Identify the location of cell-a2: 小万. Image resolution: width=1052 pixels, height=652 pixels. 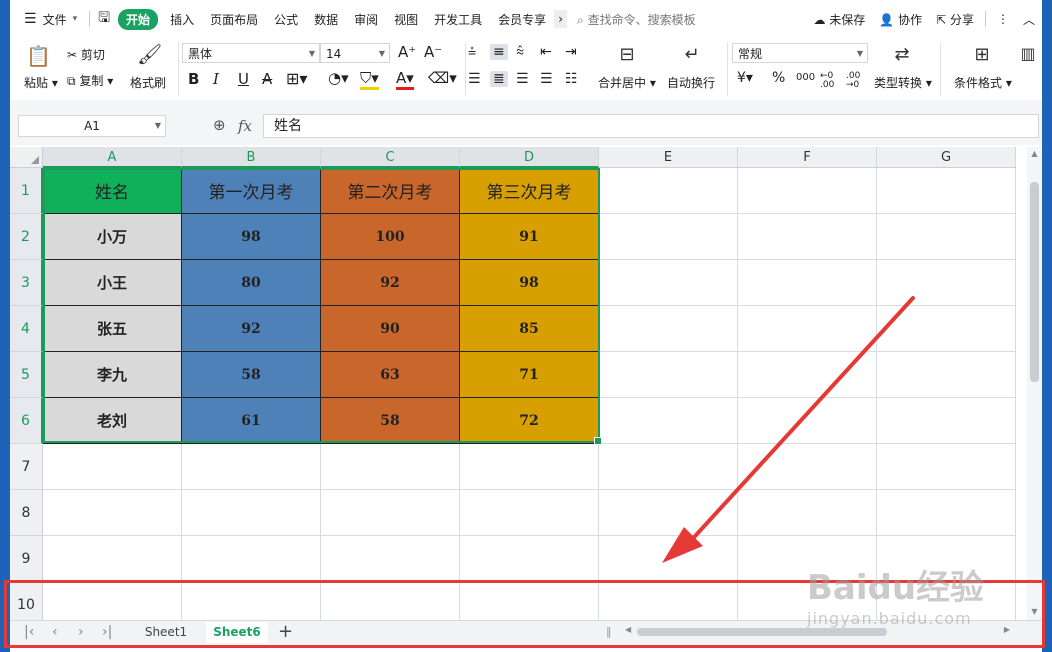
(112, 237).